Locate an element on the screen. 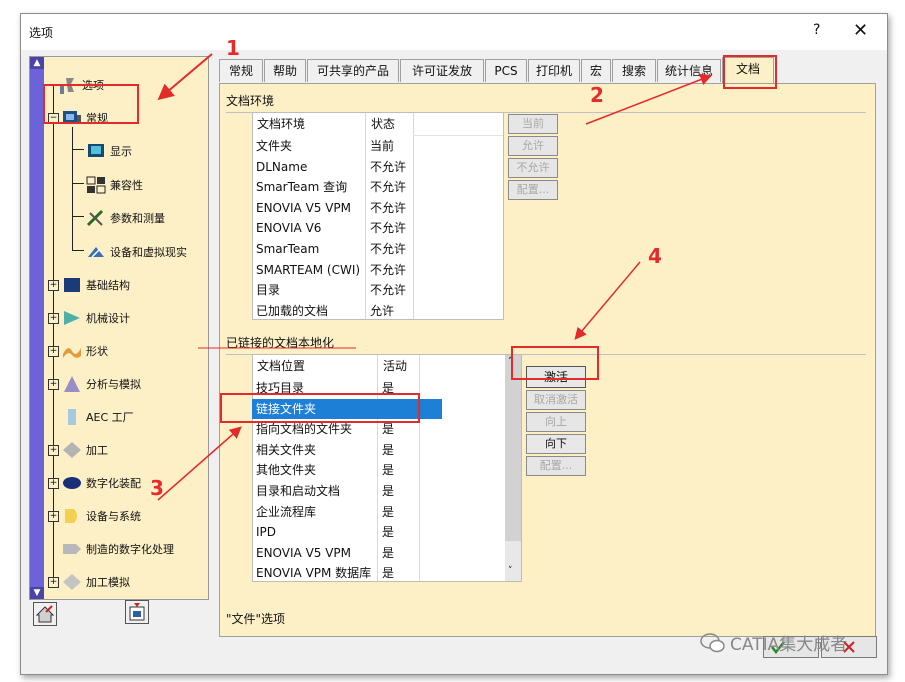 This screenshot has height=682, width=905. list-item: ENOVIA V6 不允许 is located at coordinates (332, 228).